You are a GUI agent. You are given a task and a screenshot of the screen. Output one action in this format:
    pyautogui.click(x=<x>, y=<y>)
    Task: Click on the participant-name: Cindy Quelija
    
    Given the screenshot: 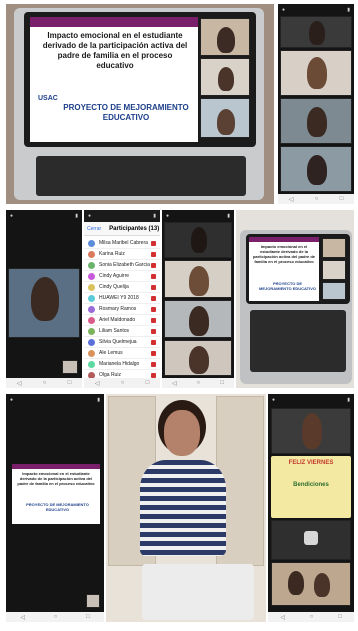 What is the action you would take?
    pyautogui.click(x=114, y=287)
    